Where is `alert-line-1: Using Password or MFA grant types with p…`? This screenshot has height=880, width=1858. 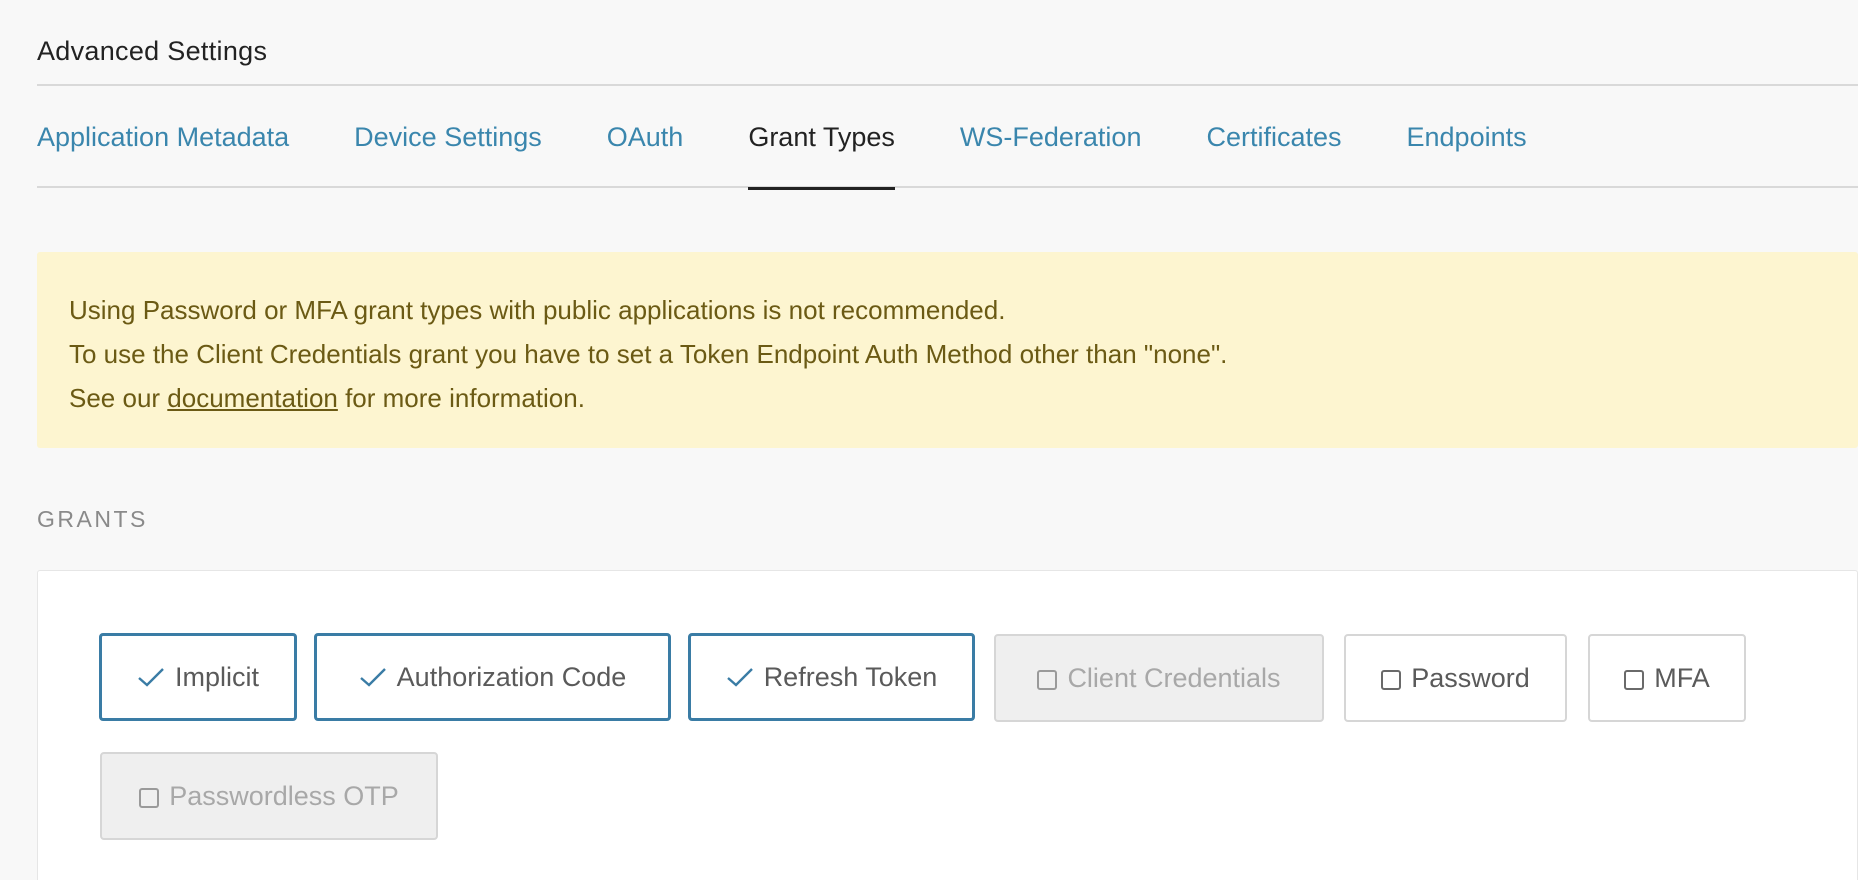 alert-line-1: Using Password or MFA grant types with p… is located at coordinates (537, 310).